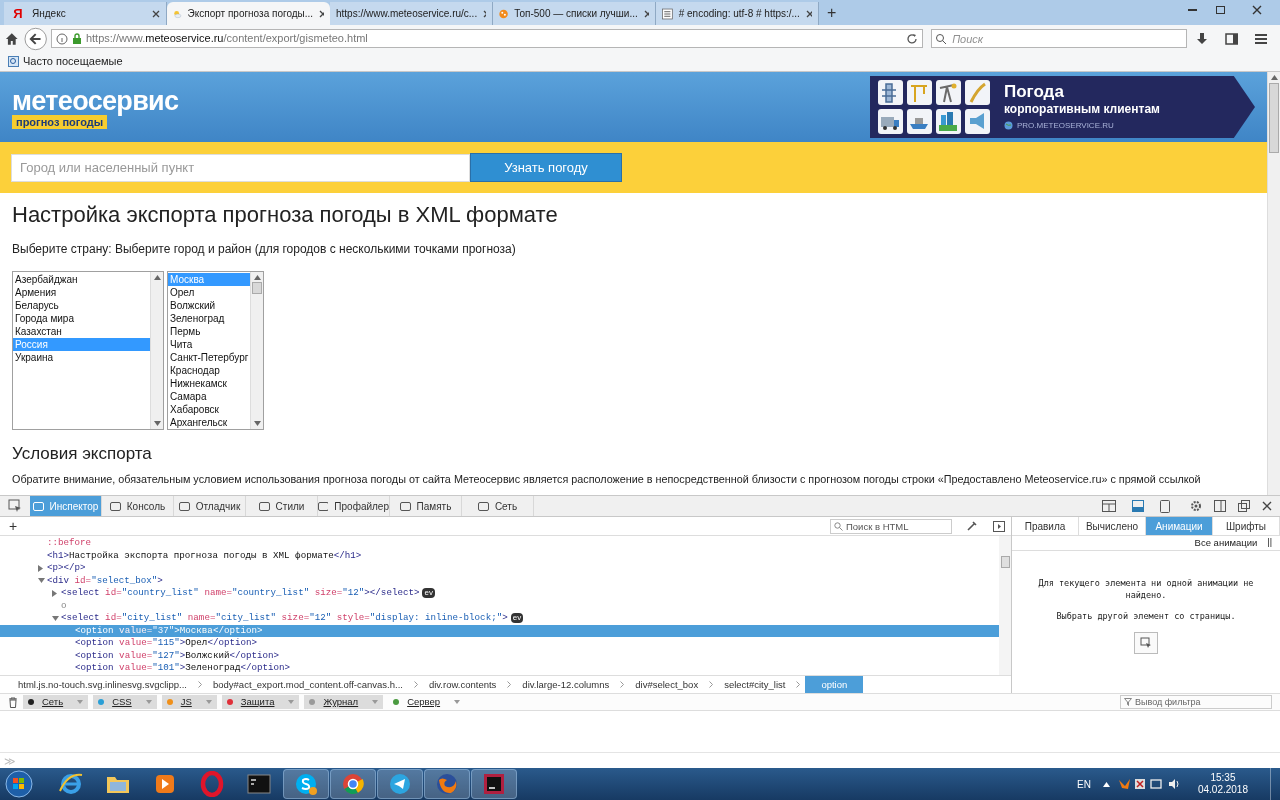  Describe the element at coordinates (81, 357) in the screenshot. I see `list-option: Украина` at that location.